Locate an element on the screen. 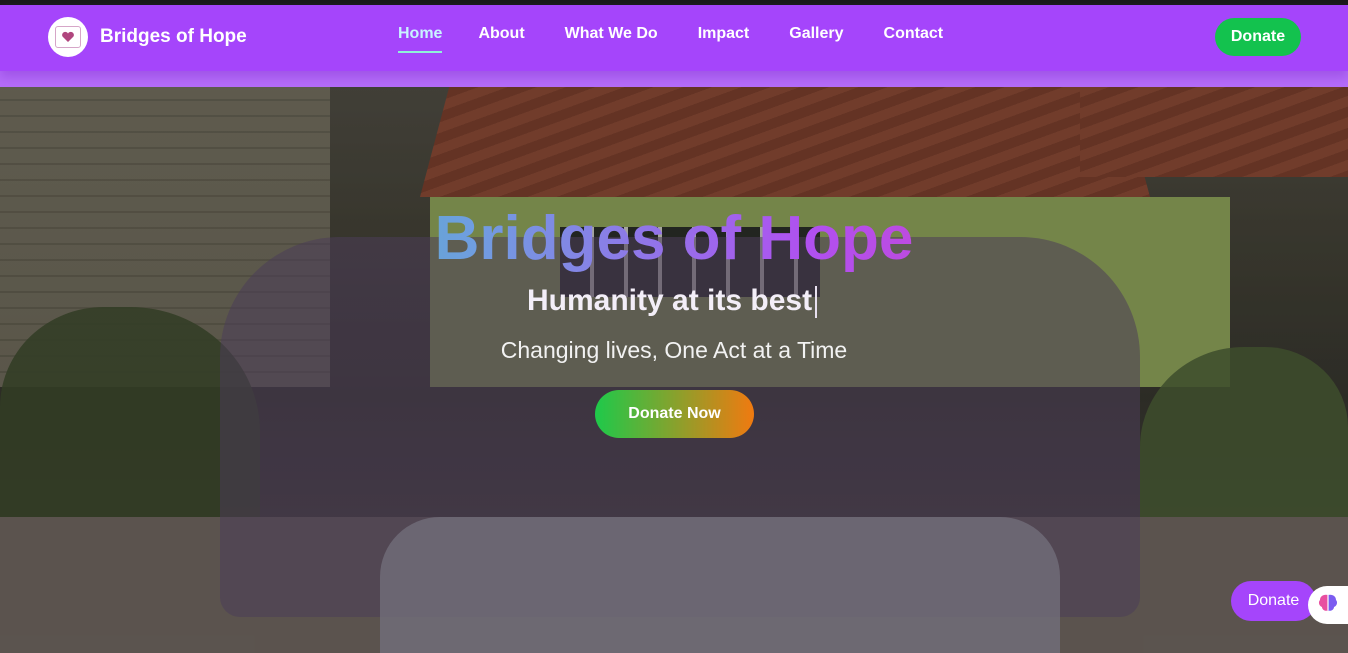  floating-donate-button: Donate is located at coordinates (1273, 601).